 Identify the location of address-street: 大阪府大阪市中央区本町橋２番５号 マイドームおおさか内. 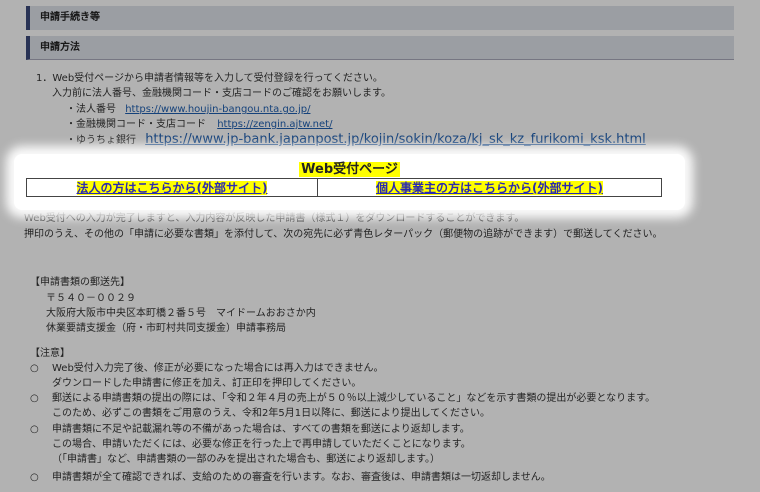
(181, 313).